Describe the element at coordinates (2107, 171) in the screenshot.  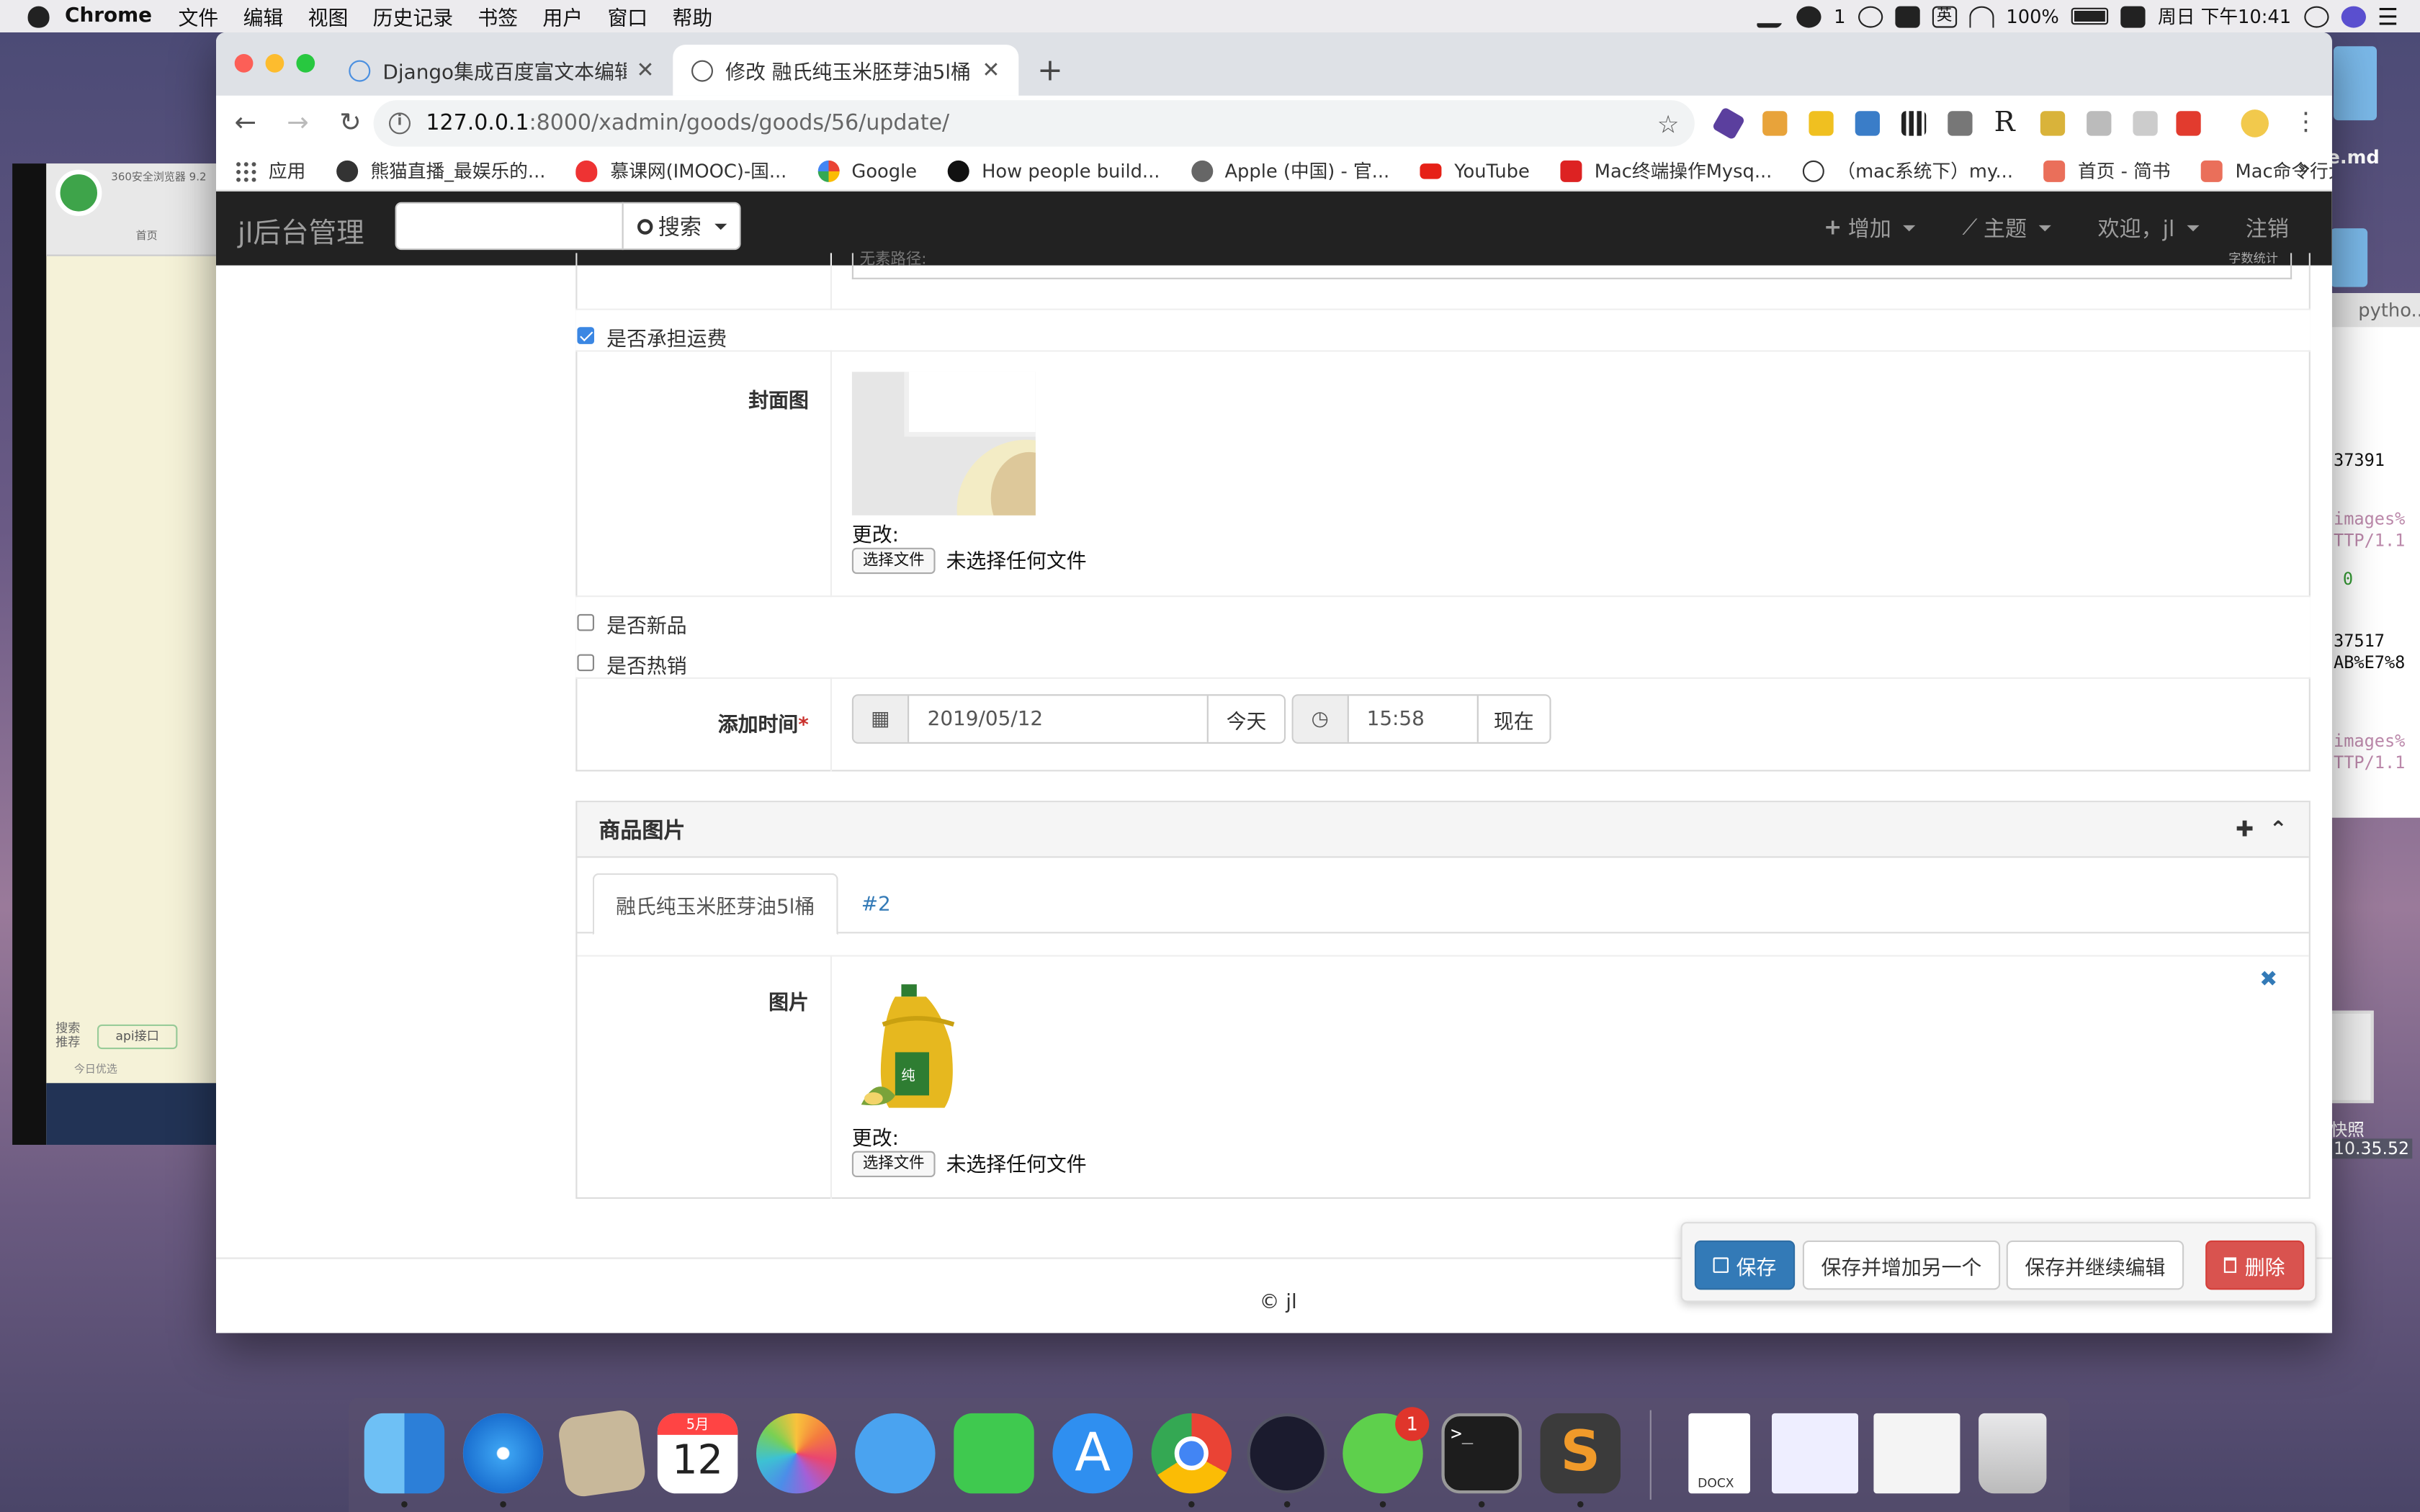
I see `bookmark-jianshu: 首页 - 简书` at that location.